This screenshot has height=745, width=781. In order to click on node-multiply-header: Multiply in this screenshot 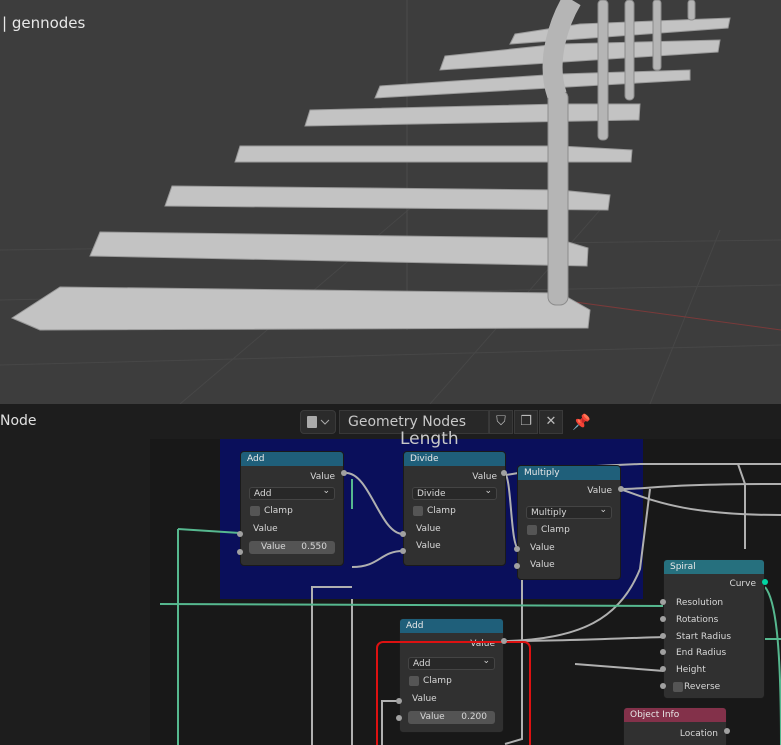, I will do `click(569, 473)`.